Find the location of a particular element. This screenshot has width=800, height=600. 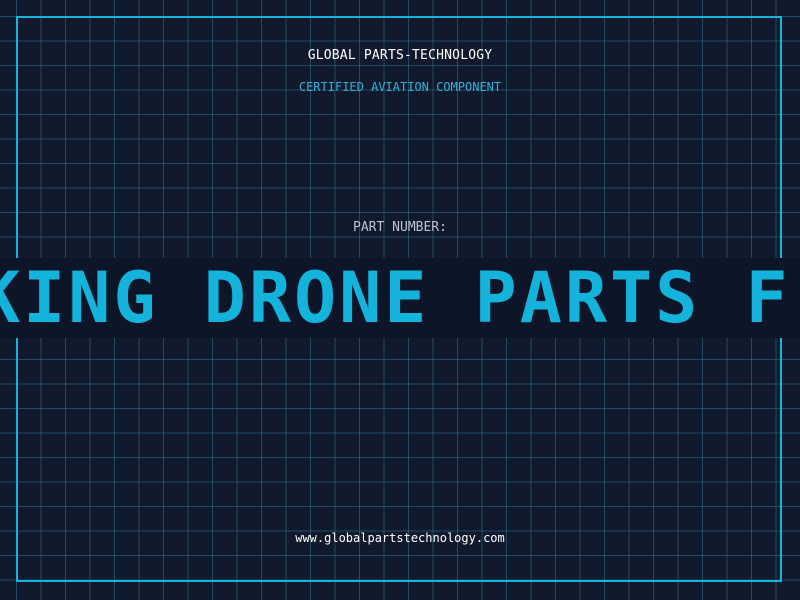

website-url: www.globalpartstechnology.com is located at coordinates (400, 538).